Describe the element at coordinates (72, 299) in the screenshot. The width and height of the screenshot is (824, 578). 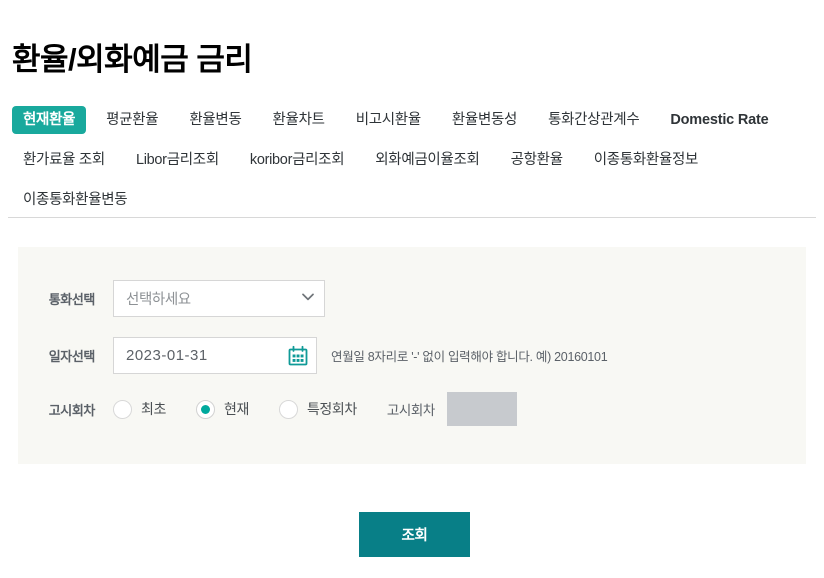
I see `currency-select-label: 통화선택` at that location.